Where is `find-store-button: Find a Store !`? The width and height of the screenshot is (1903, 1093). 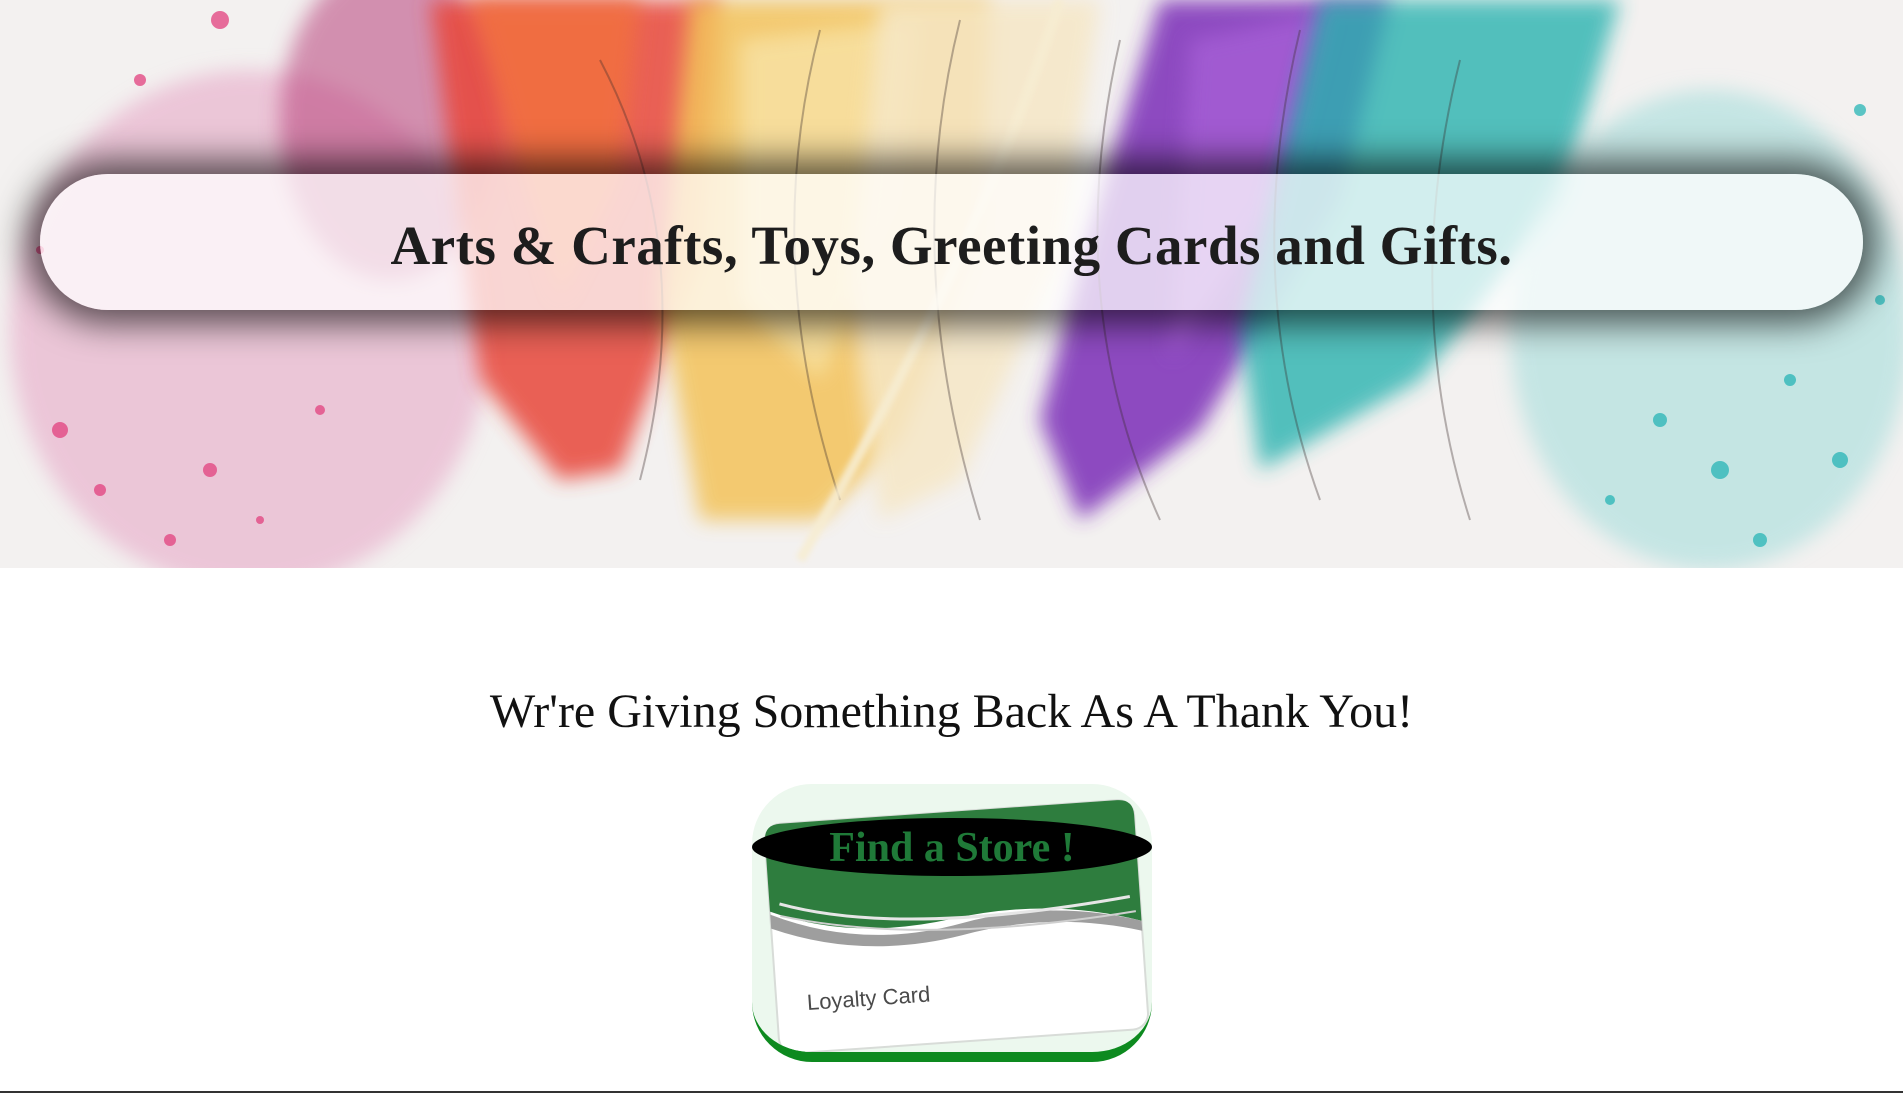
find-store-button: Find a Store ! is located at coordinates (952, 847).